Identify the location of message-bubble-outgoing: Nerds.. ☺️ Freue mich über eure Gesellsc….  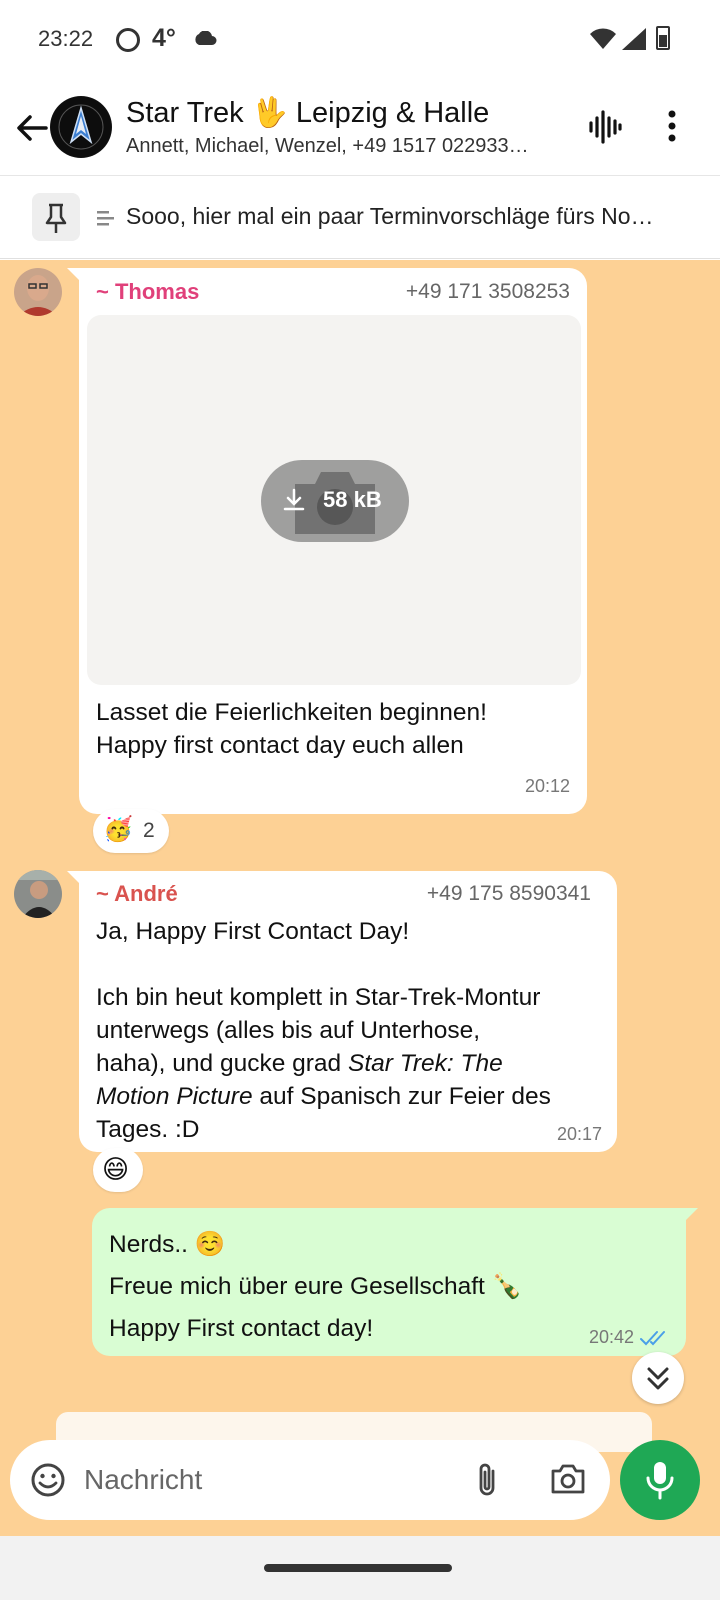
(395, 1282).